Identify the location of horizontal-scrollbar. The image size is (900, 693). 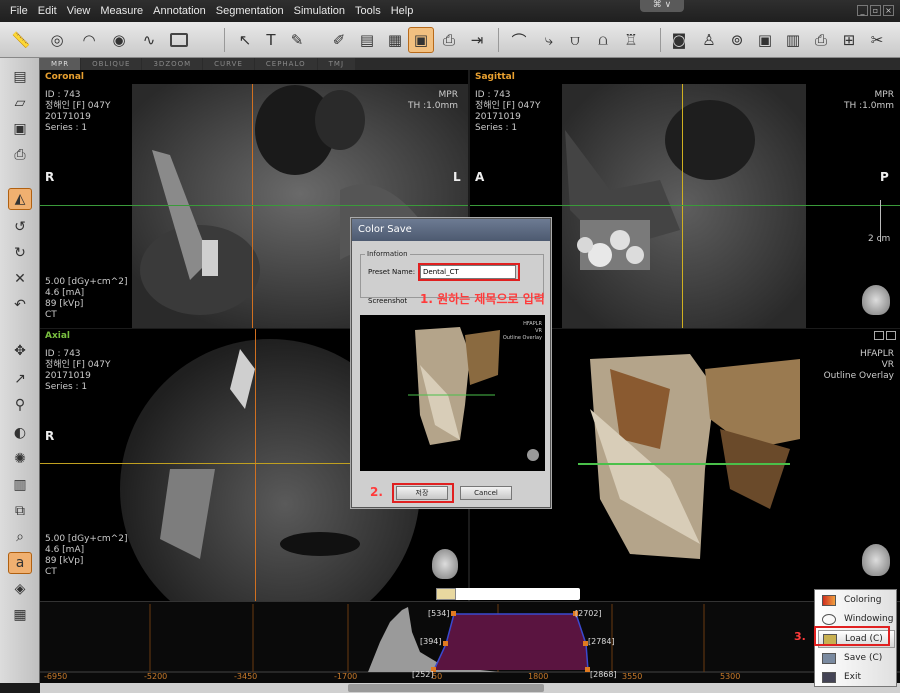
(470, 688).